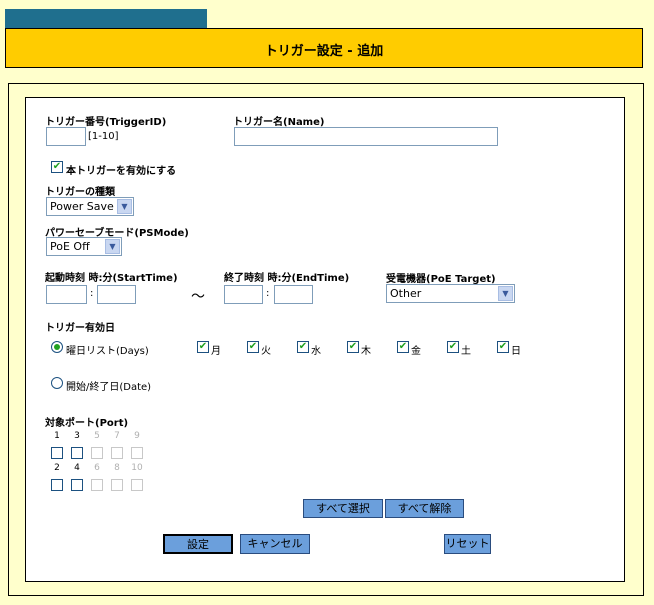  What do you see at coordinates (316, 351) in the screenshot?
I see `day-label-wed: 水` at bounding box center [316, 351].